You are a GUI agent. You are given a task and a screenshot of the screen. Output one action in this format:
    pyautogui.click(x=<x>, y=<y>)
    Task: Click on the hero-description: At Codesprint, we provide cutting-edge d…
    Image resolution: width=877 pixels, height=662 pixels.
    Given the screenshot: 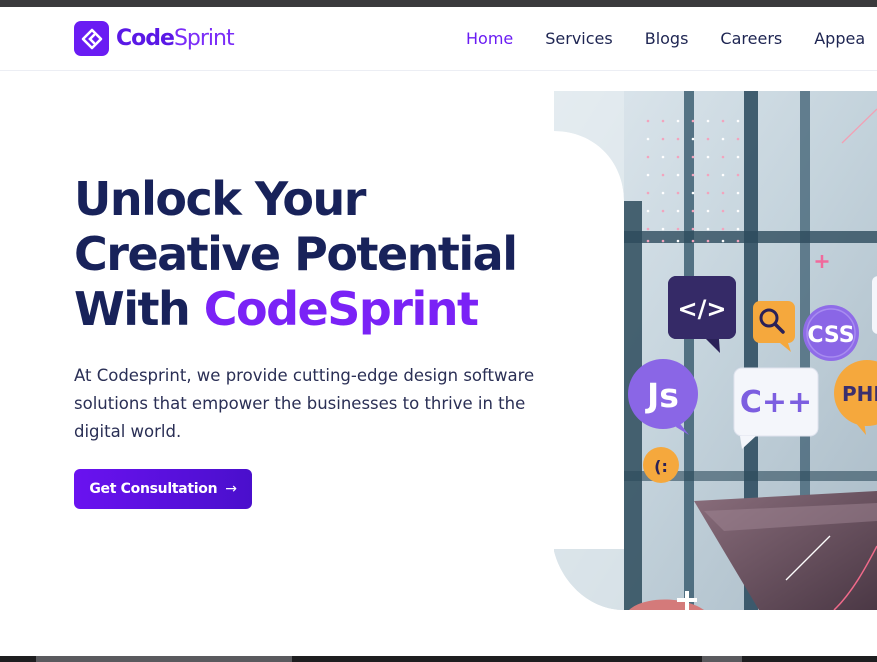 What is the action you would take?
    pyautogui.click(x=304, y=403)
    